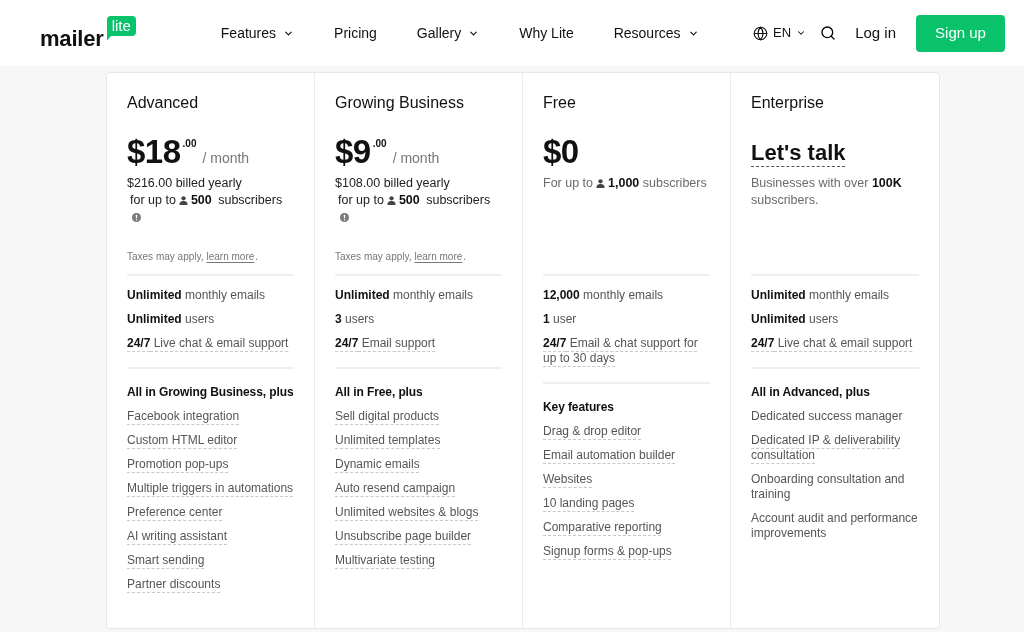 The width and height of the screenshot is (1024, 632). Describe the element at coordinates (787, 103) in the screenshot. I see `plan-name: Enterprise` at that location.